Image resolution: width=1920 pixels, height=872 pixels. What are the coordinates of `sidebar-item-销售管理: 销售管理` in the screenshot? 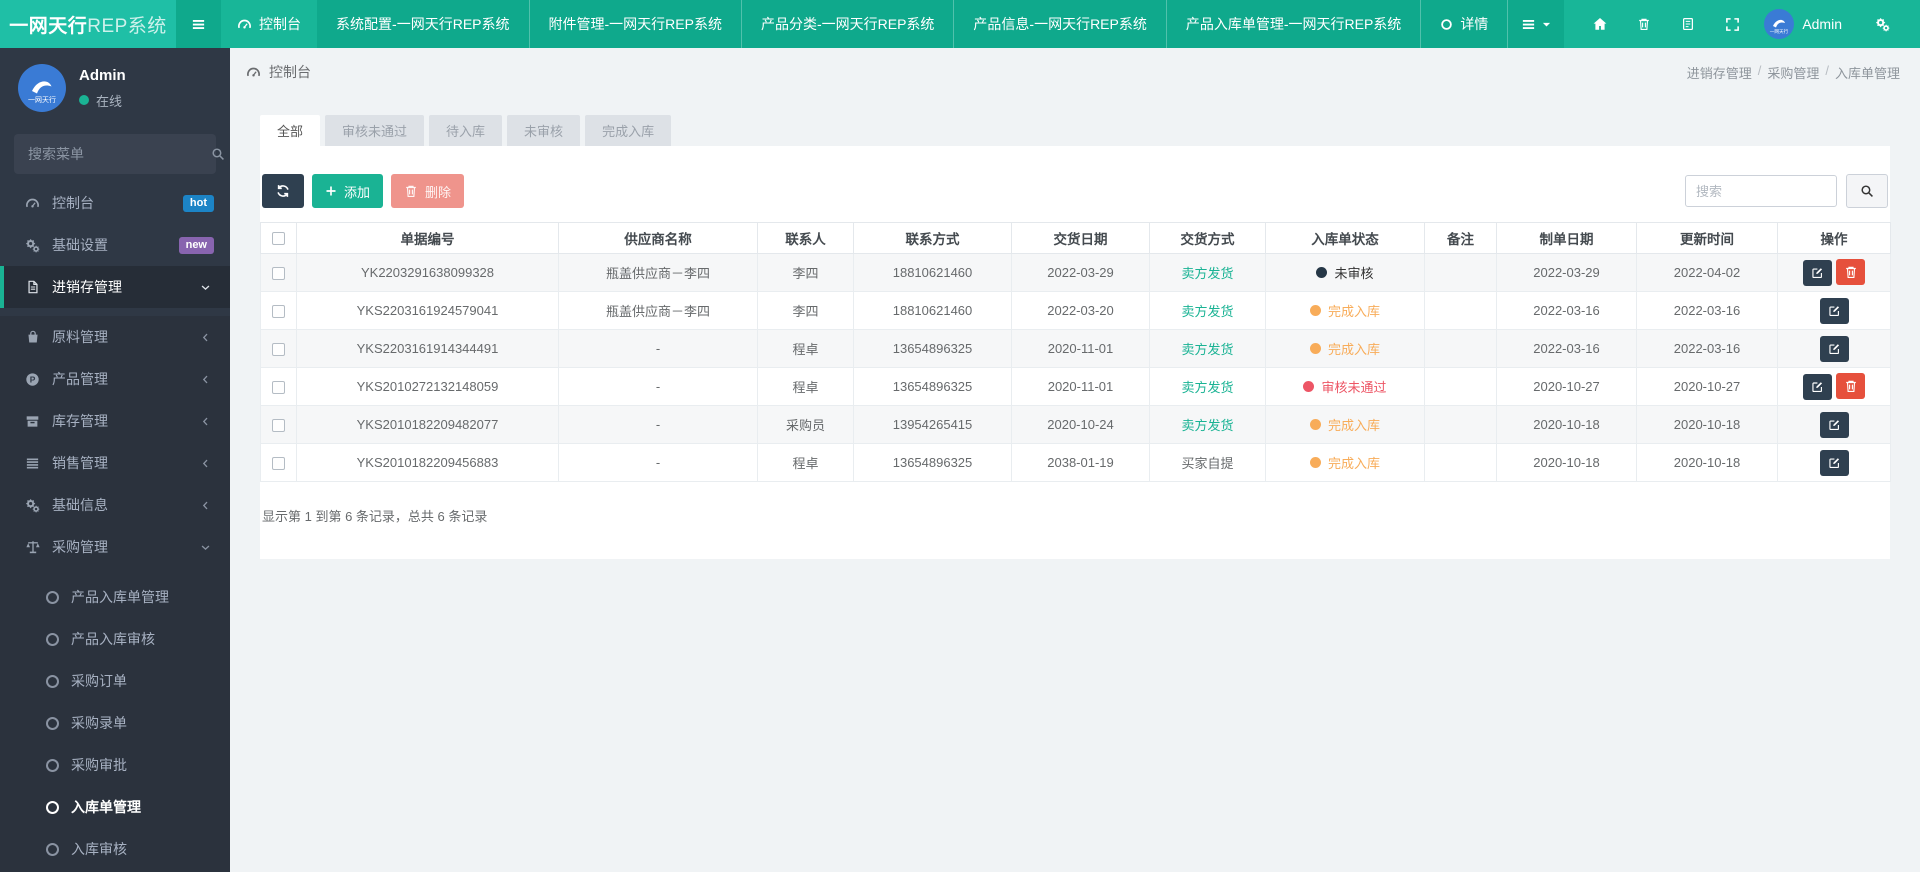 It's located at (115, 463).